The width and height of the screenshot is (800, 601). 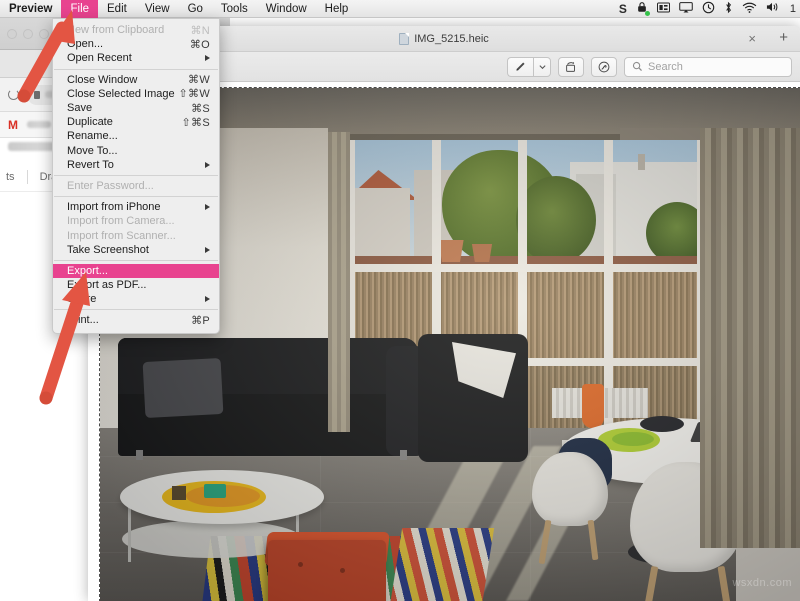 I want to click on menu-item-shortcut: ⌘O, so click(x=199, y=44).